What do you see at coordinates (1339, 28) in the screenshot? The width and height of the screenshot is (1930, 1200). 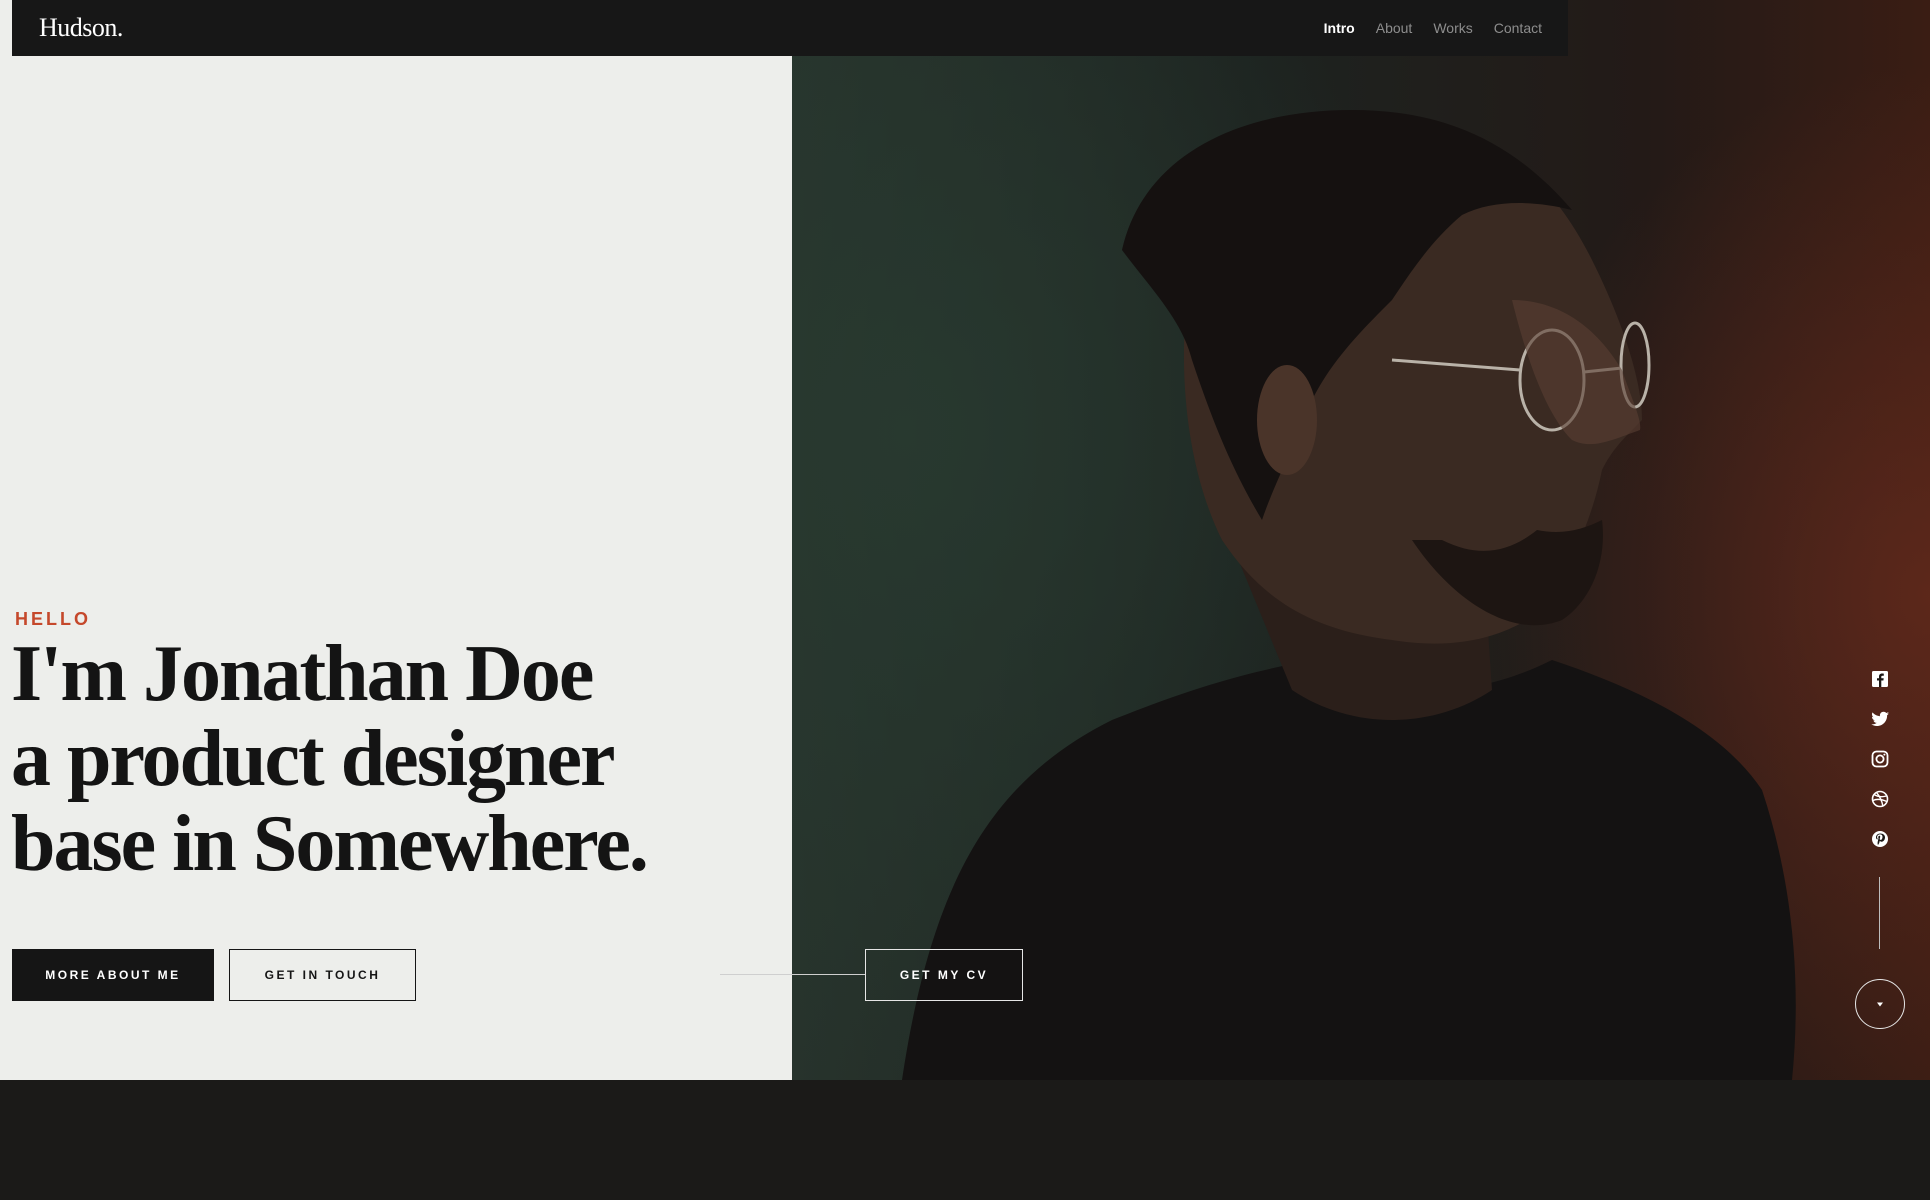 I see `nav-item-intro: Intro` at bounding box center [1339, 28].